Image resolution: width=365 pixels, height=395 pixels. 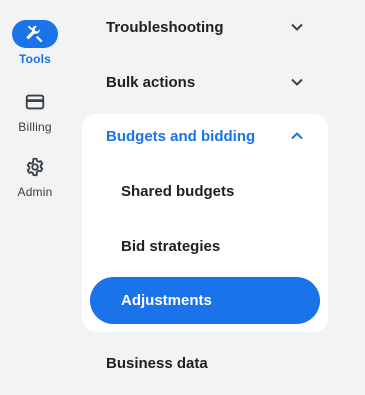 What do you see at coordinates (35, 127) in the screenshot?
I see `rail-label-billing: Billing` at bounding box center [35, 127].